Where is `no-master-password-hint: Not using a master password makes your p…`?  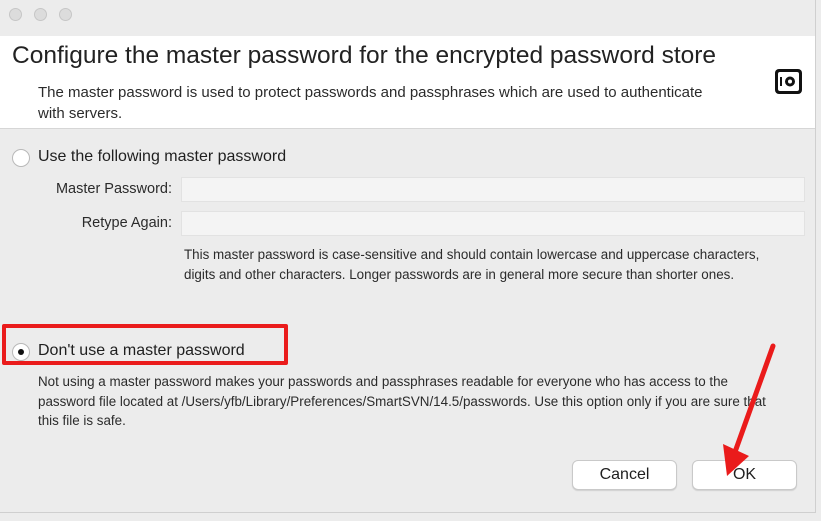 no-master-password-hint: Not using a master password makes your p… is located at coordinates (402, 401).